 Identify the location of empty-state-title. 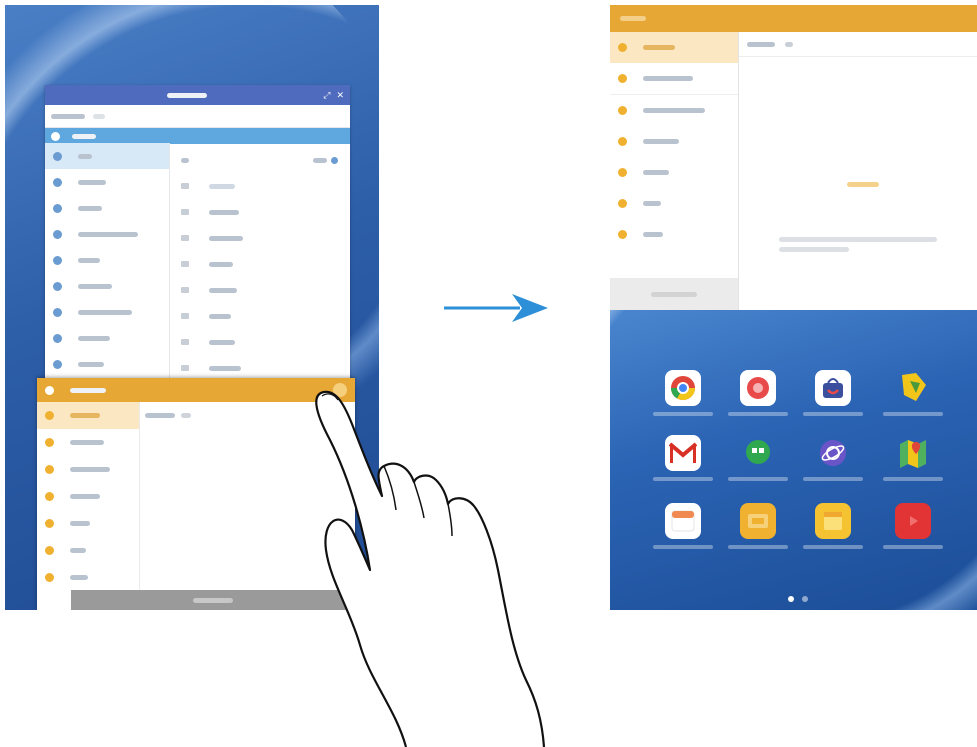
(863, 184).